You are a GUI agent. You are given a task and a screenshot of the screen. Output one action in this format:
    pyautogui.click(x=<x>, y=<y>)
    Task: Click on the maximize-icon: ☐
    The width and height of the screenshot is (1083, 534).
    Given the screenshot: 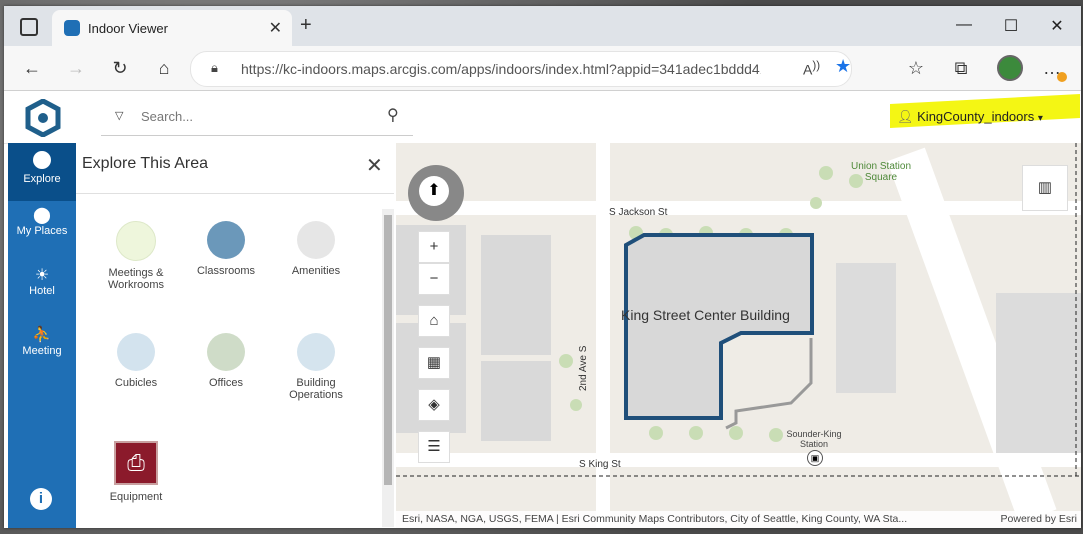 What is the action you would take?
    pyautogui.click(x=1011, y=26)
    